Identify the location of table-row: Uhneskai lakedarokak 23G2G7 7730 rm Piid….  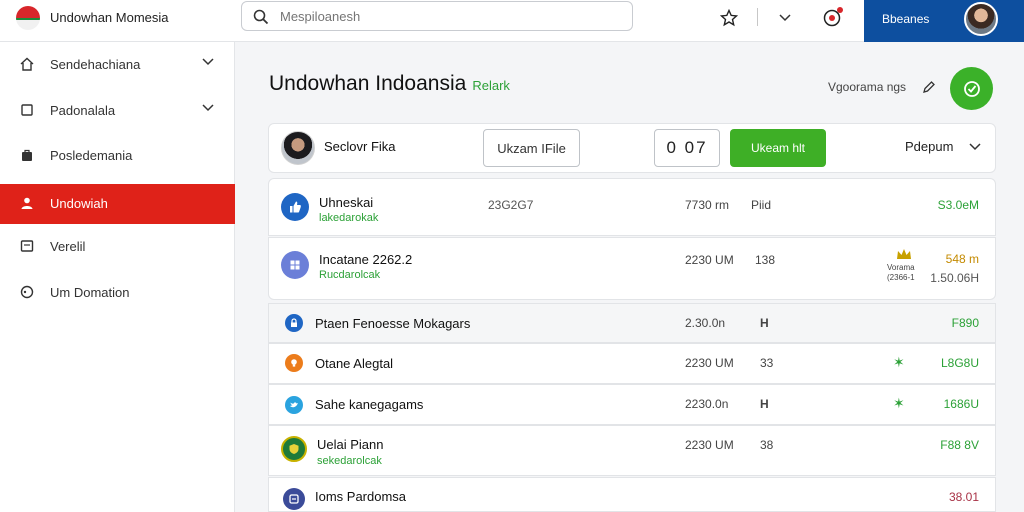
(632, 207).